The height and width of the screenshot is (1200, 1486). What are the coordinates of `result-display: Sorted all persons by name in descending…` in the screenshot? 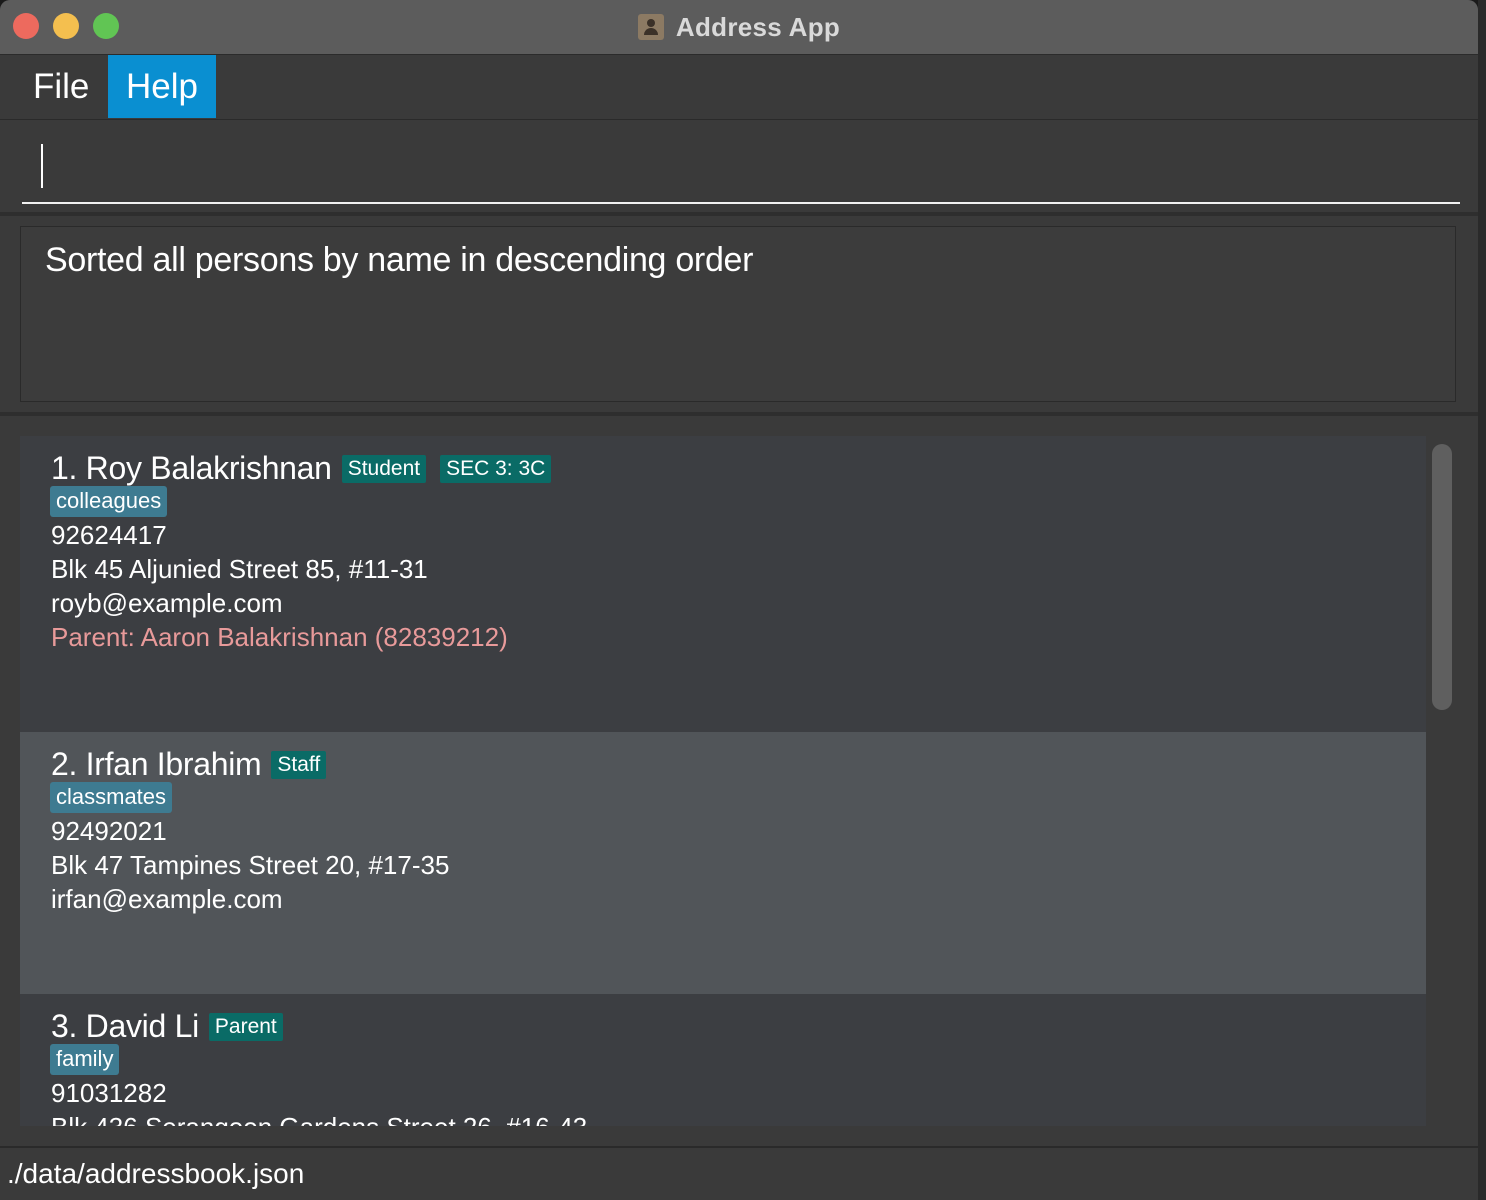 It's located at (738, 314).